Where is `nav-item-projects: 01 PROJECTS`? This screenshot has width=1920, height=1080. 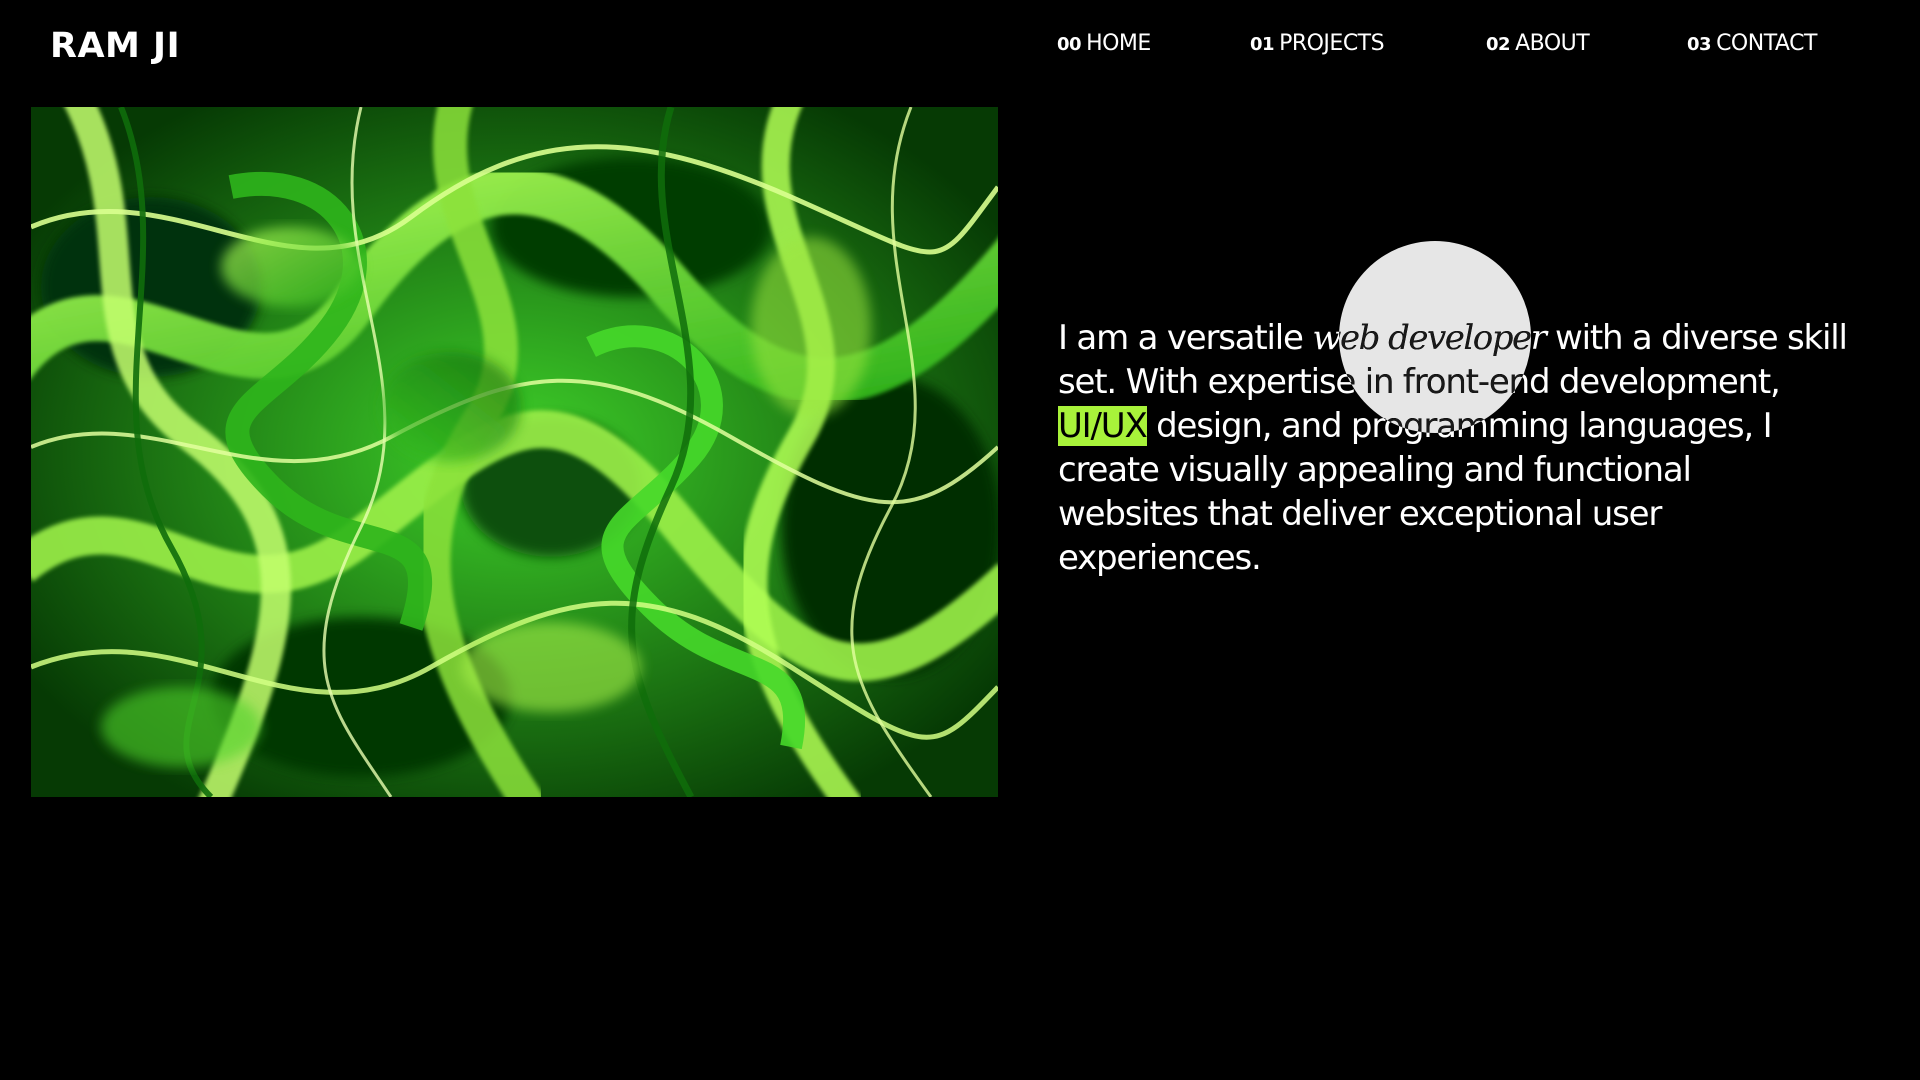
nav-item-projects: 01 PROJECTS is located at coordinates (1317, 44).